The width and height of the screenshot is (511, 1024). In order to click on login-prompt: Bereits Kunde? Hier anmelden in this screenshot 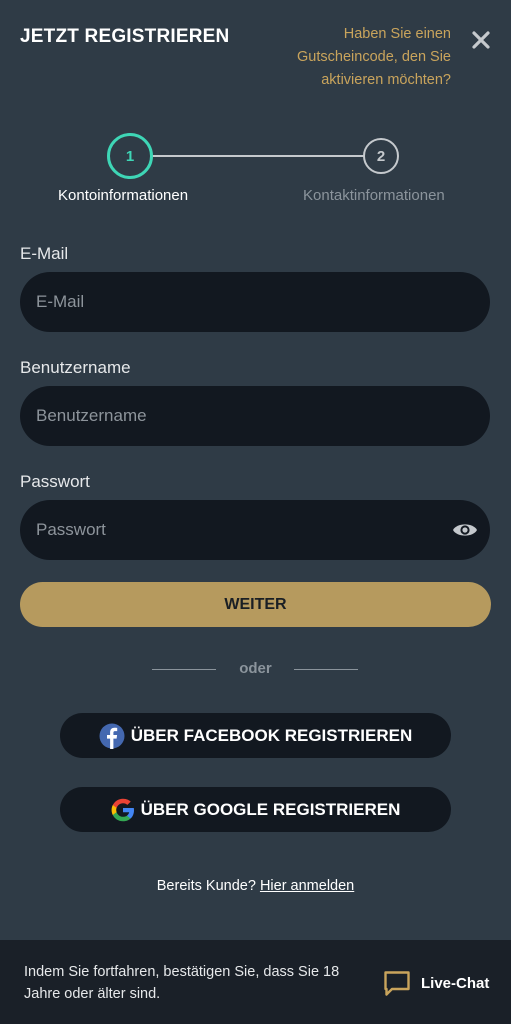, I will do `click(255, 886)`.